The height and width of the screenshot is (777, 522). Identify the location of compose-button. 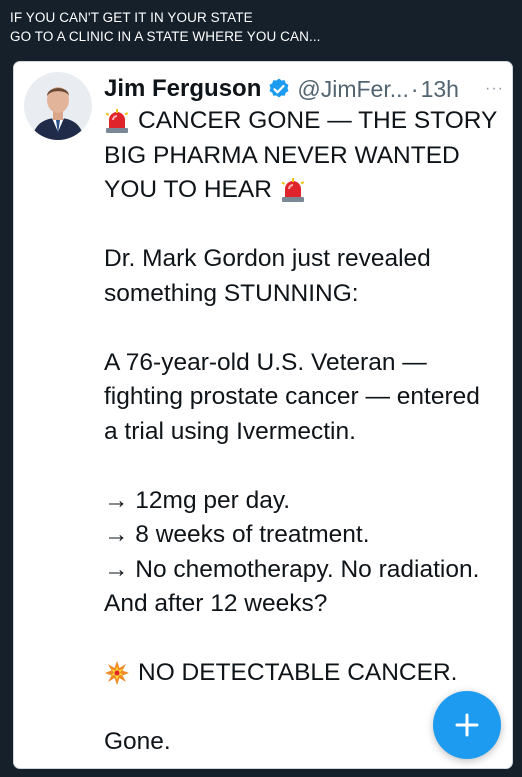
(467, 725).